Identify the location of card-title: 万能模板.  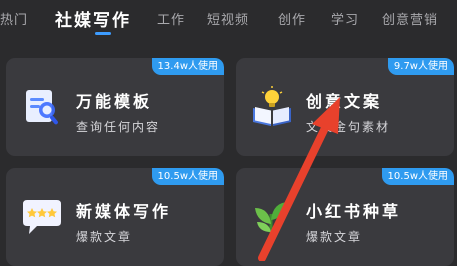
(114, 101).